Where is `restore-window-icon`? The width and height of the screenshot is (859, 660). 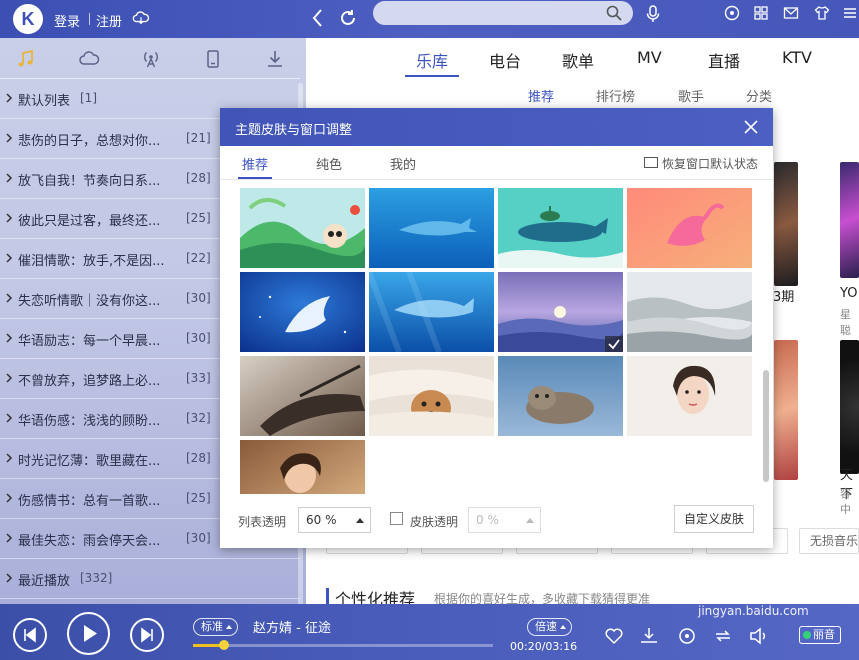 restore-window-icon is located at coordinates (651, 162).